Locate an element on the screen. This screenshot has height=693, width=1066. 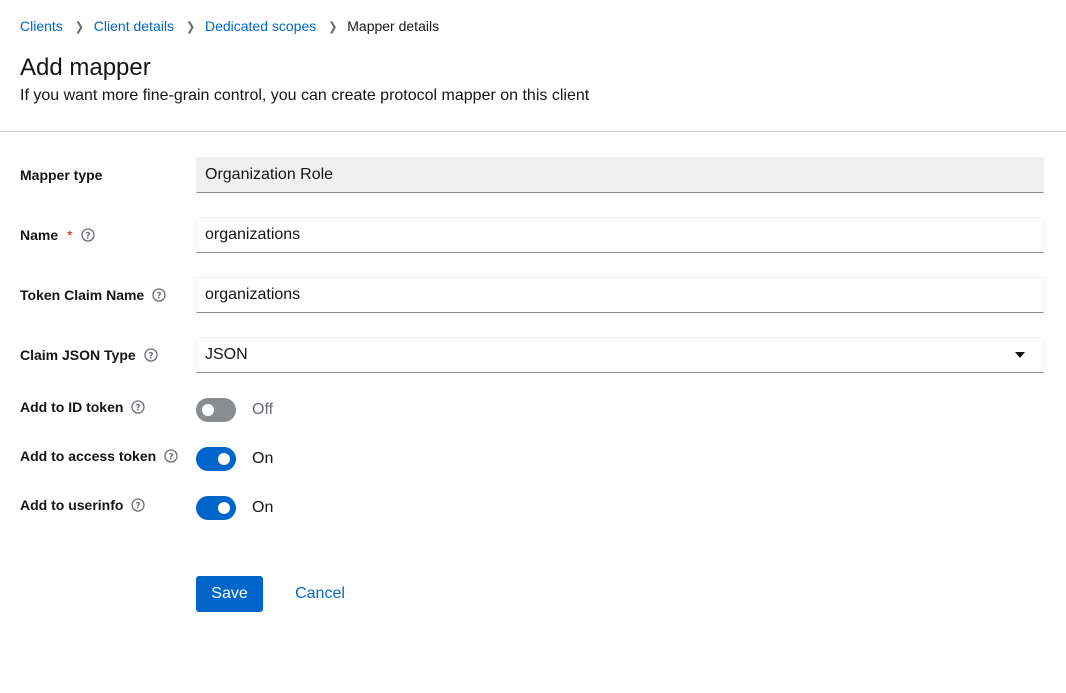
add-to-id-token-row: Off is located at coordinates (234, 410).